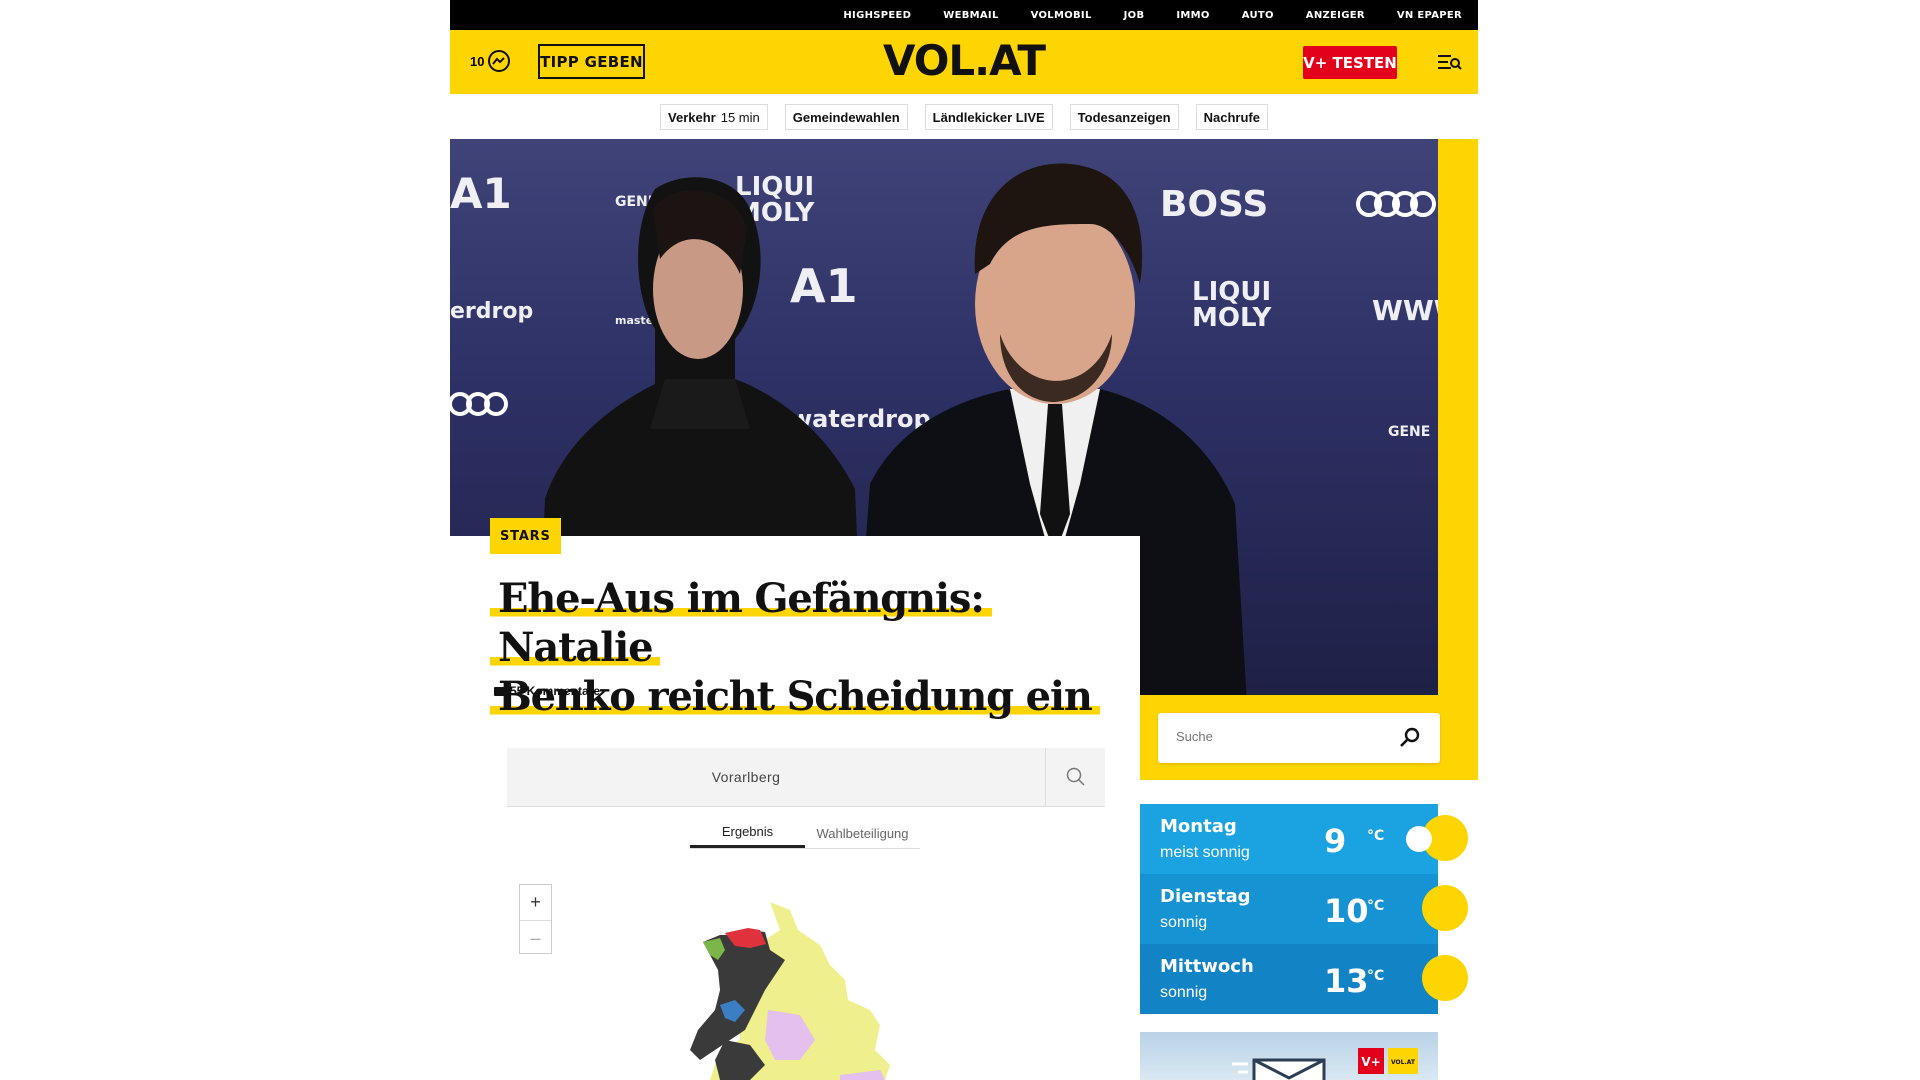 This screenshot has height=1080, width=1920. What do you see at coordinates (1335, 15) in the screenshot?
I see `topnav-anzeiger: ANZEIGER` at bounding box center [1335, 15].